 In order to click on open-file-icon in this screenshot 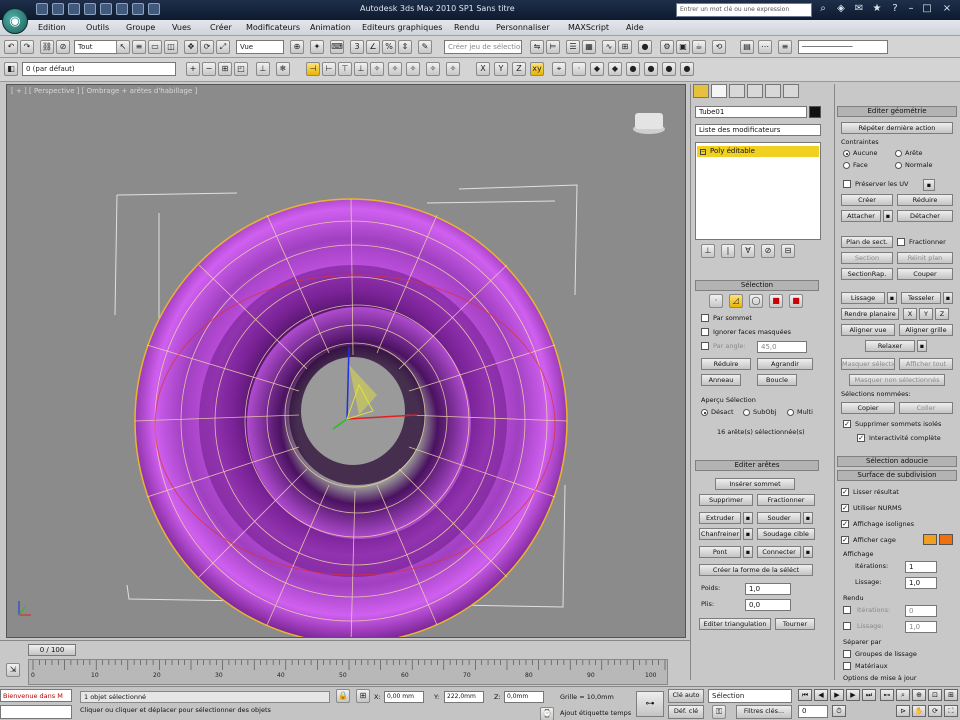, I will do `click(58, 9)`.